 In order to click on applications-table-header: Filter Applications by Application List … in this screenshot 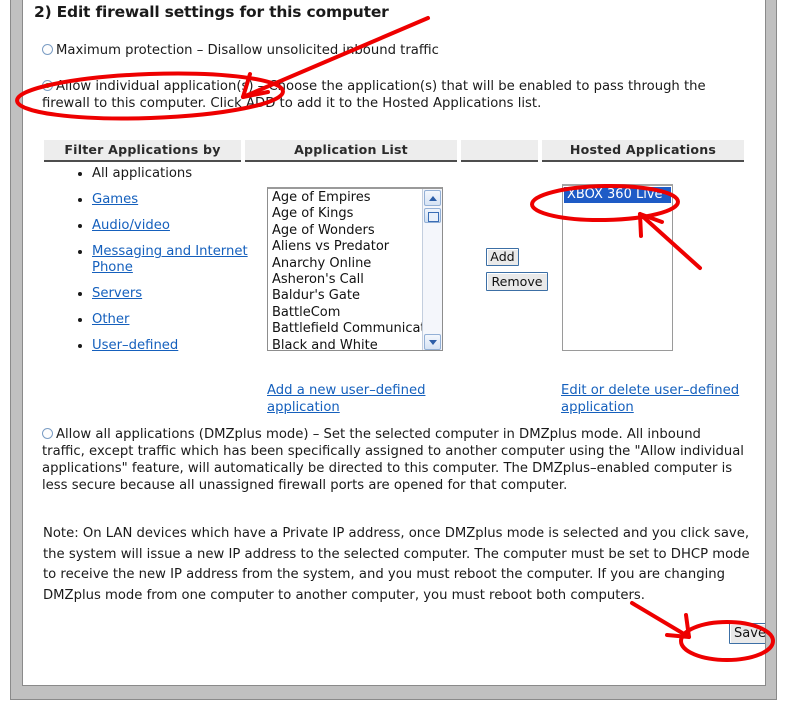, I will do `click(394, 151)`.